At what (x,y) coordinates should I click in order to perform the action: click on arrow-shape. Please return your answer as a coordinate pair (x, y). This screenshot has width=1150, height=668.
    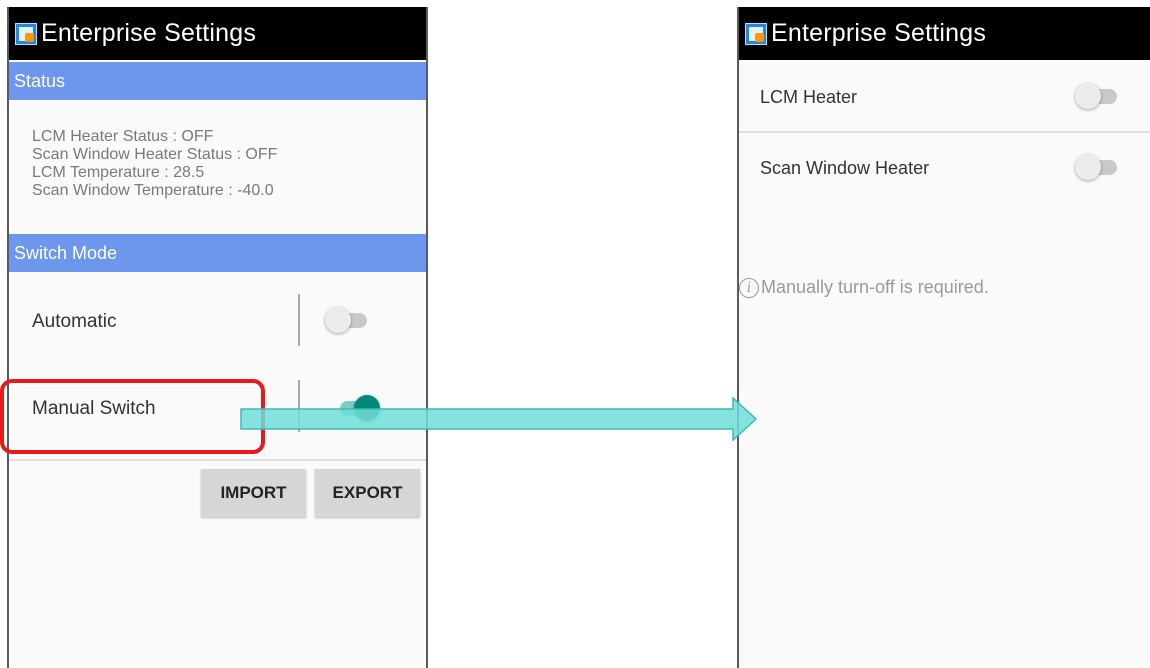
    Looking at the image, I should click on (499, 419).